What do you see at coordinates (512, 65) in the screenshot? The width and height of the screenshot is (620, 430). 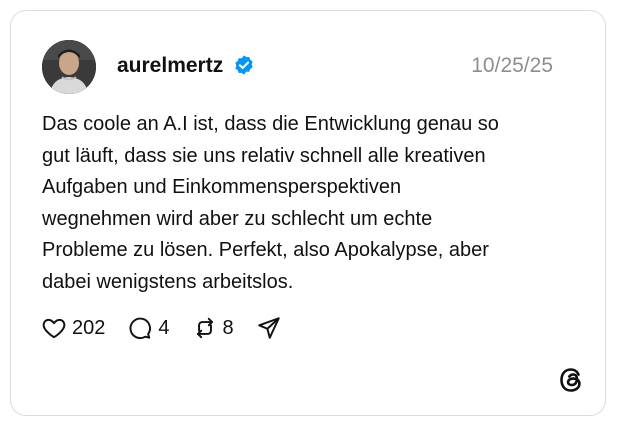 I see `post-date: 10/25/25` at bounding box center [512, 65].